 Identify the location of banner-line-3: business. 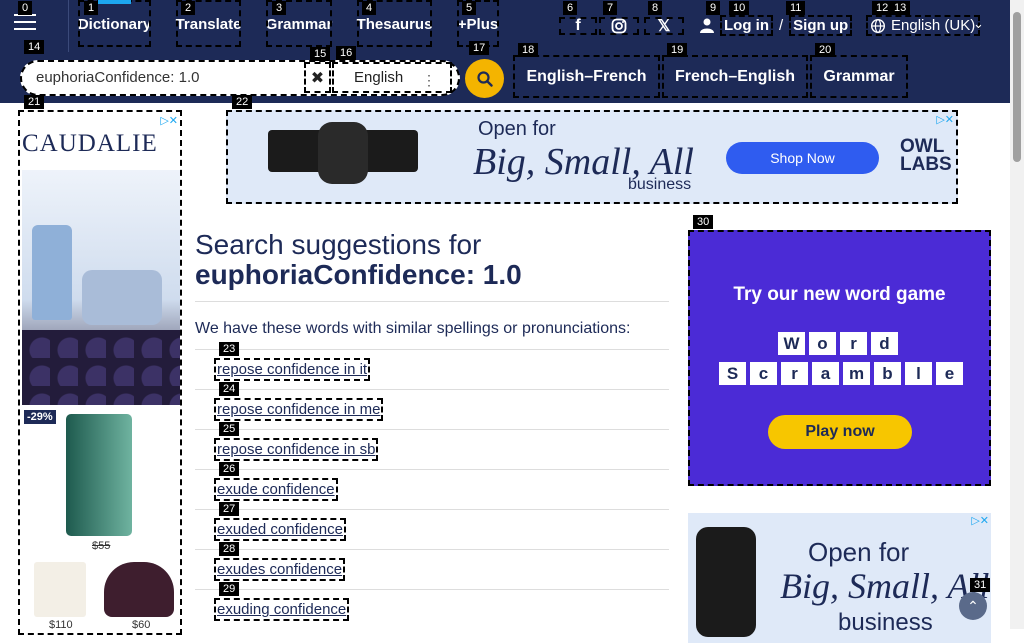
(660, 184).